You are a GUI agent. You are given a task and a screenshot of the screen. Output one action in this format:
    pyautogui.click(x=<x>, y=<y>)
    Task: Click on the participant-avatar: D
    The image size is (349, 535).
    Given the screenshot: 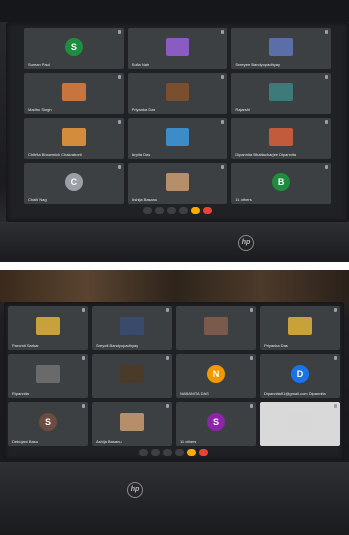 What is the action you would take?
    pyautogui.click(x=300, y=374)
    